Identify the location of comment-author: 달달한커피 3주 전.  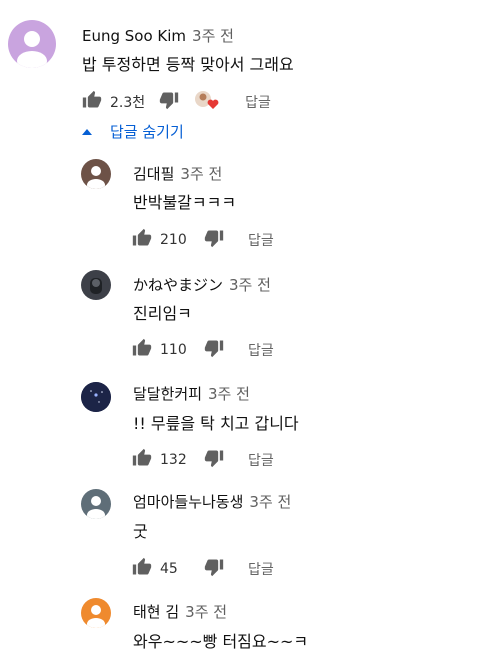
(191, 393).